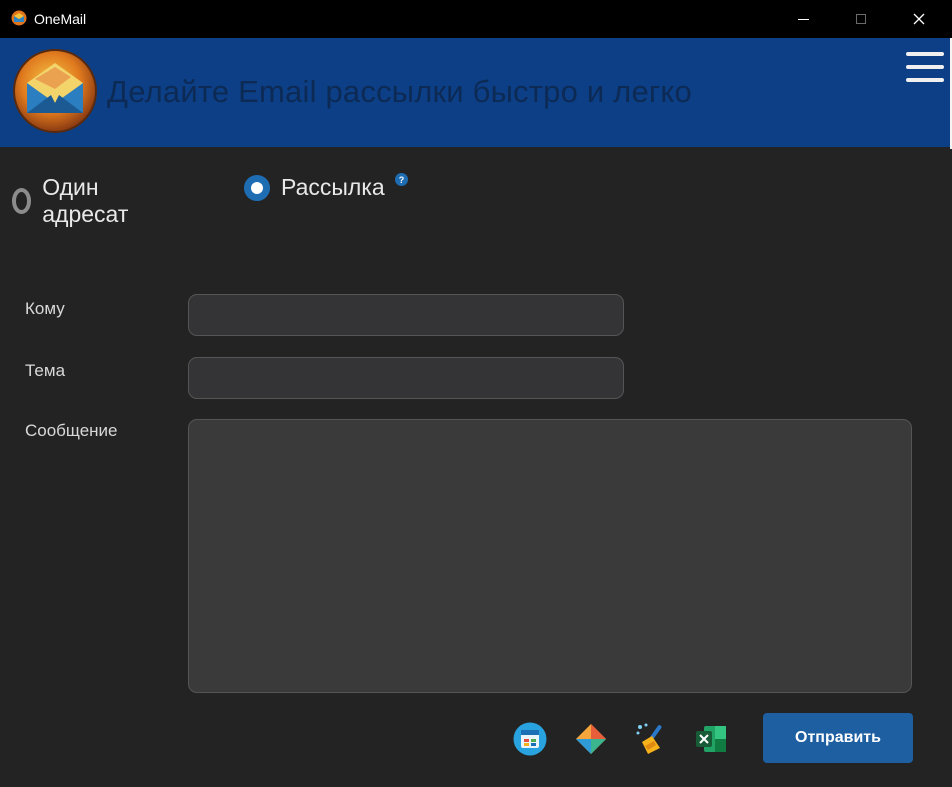 The image size is (952, 787). Describe the element at coordinates (406, 378) in the screenshot. I see `subject-input` at that location.